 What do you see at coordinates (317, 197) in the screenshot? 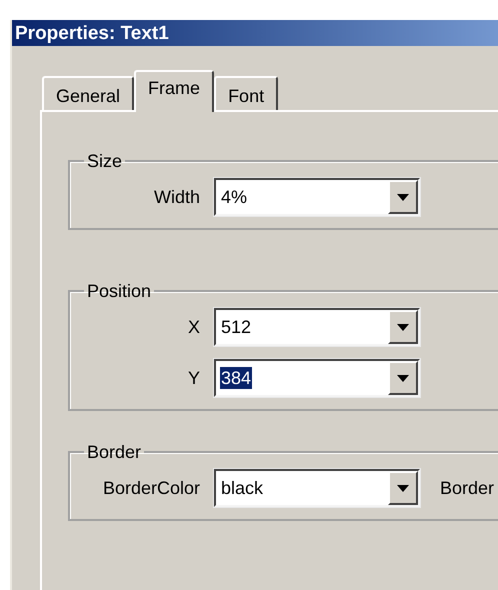
I see `combo-box: 4%` at bounding box center [317, 197].